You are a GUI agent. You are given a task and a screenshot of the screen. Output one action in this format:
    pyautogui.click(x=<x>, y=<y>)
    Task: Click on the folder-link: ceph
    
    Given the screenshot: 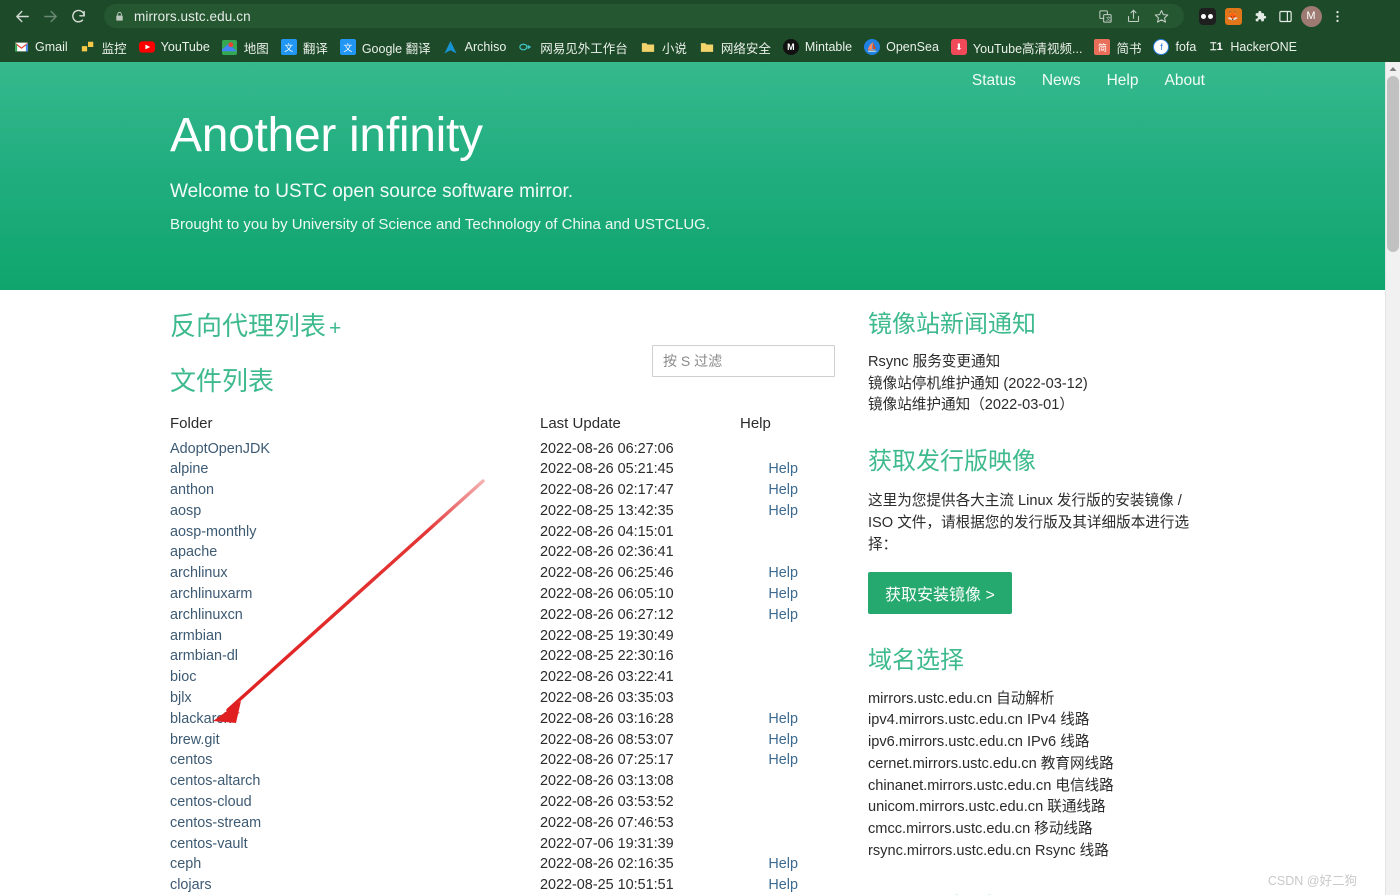 What is the action you would take?
    pyautogui.click(x=185, y=864)
    